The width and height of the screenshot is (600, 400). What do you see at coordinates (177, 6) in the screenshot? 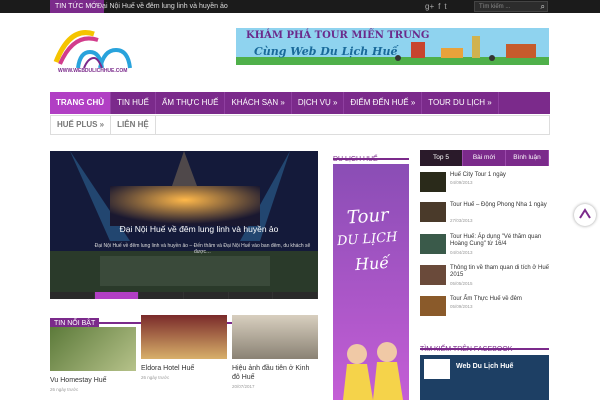
I see `news-ticker-text: Đại Nội Huế về đêm lung linh và huyền ảo` at bounding box center [177, 6].